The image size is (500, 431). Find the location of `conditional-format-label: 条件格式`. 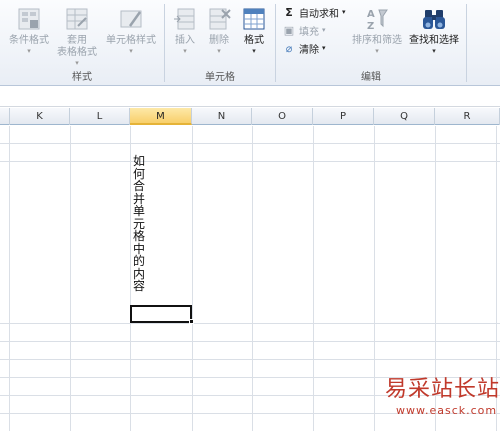

conditional-format-label: 条件格式 is located at coordinates (29, 40).